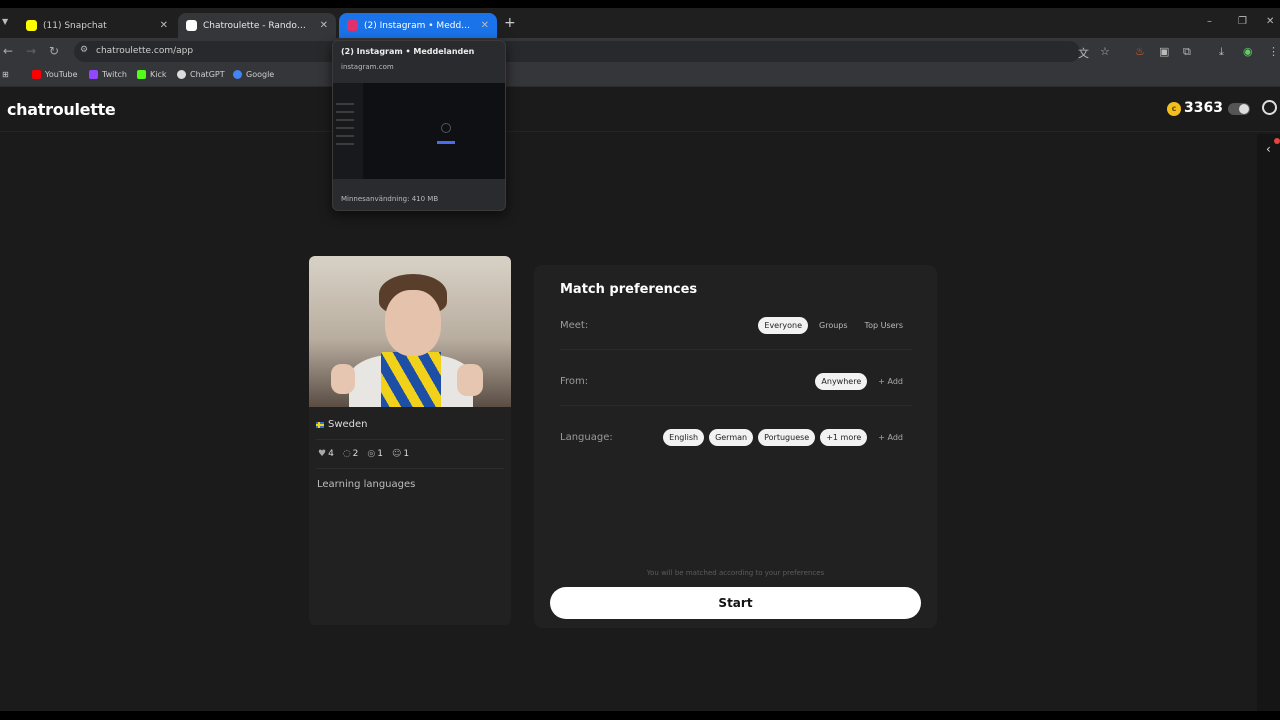  I want to click on language-add-button: + Add, so click(890, 437).